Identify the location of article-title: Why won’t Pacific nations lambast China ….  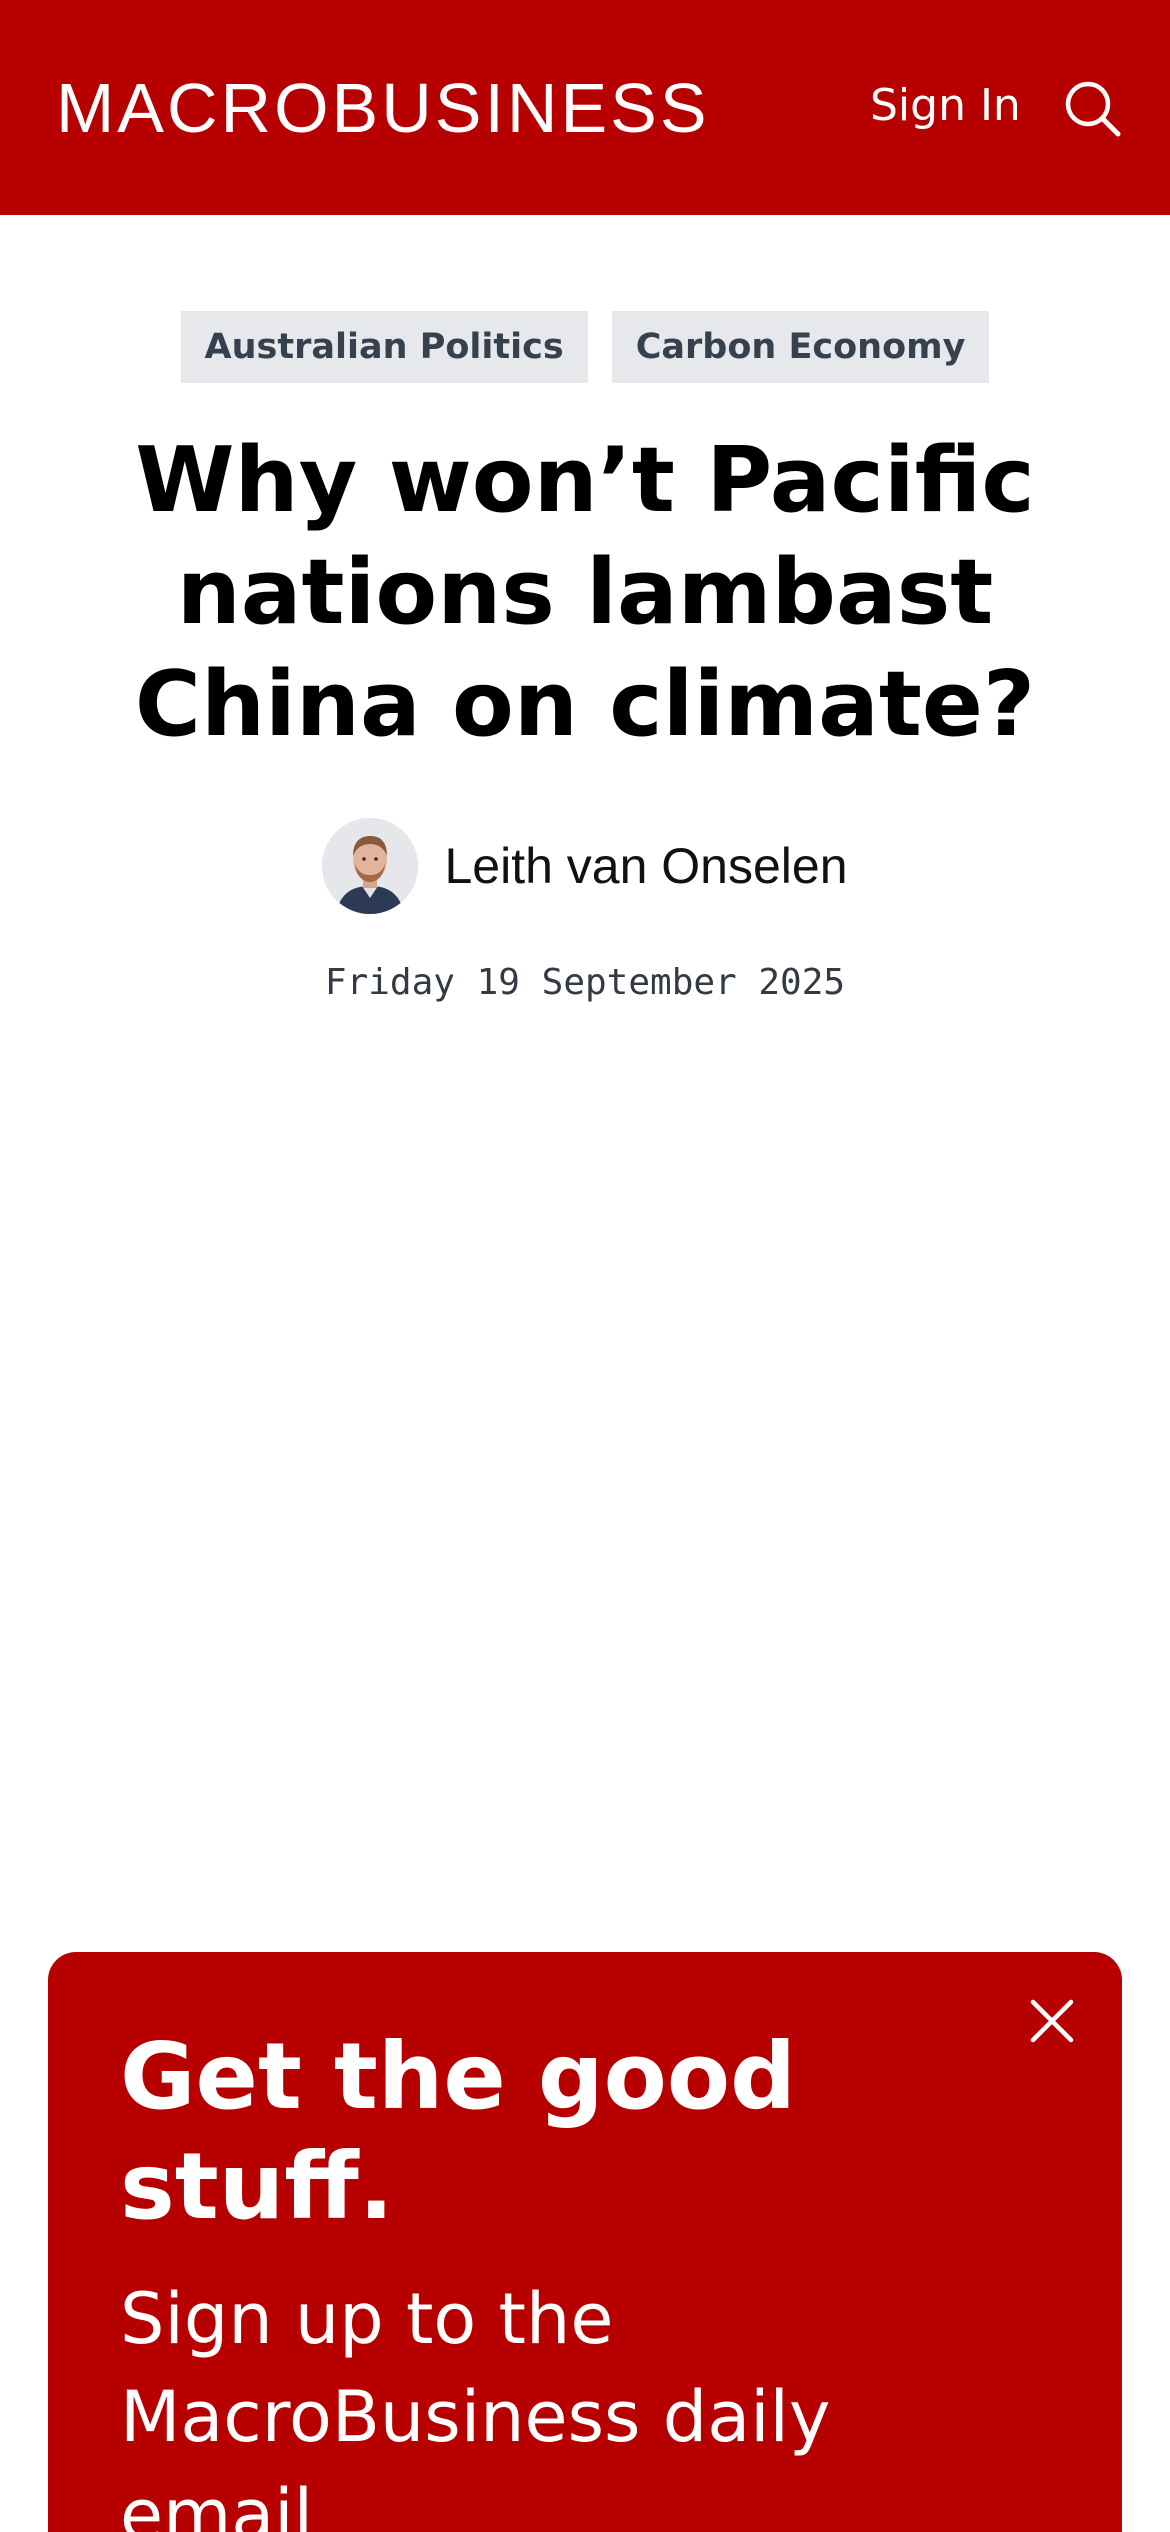
(585, 592).